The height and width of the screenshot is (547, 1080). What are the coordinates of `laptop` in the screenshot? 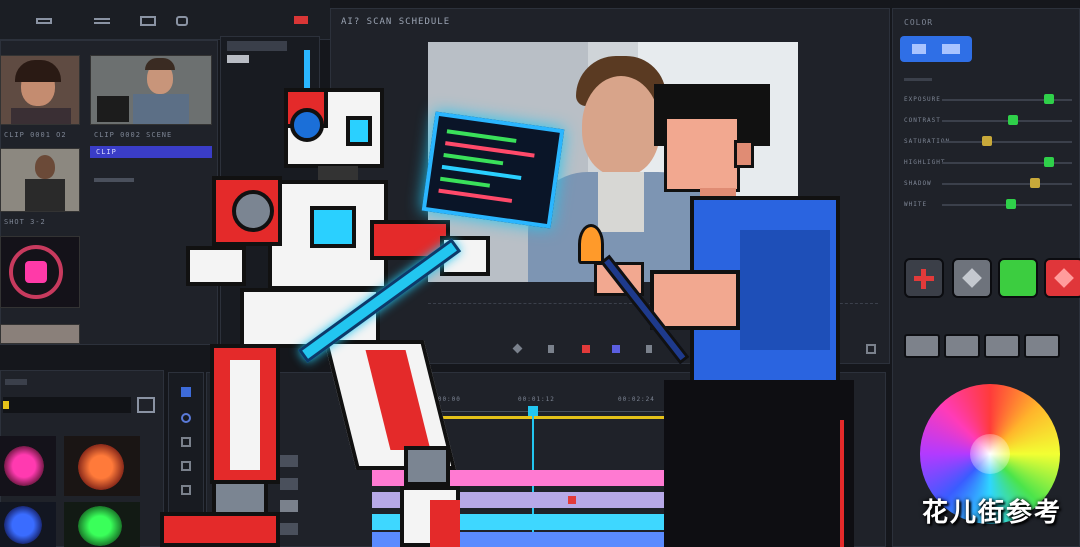 It's located at (113, 109).